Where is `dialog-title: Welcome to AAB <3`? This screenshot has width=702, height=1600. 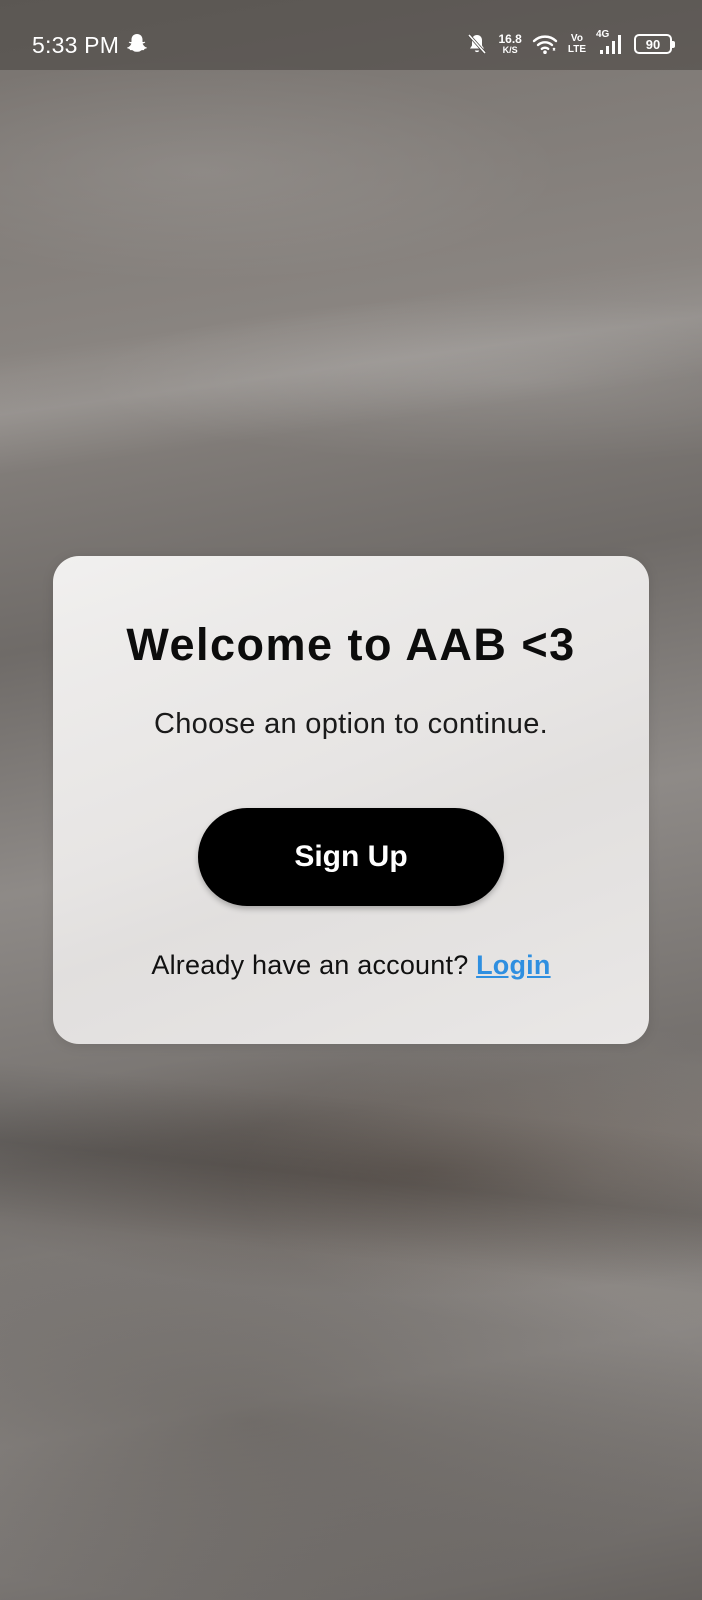
dialog-title: Welcome to AAB <3 is located at coordinates (351, 644).